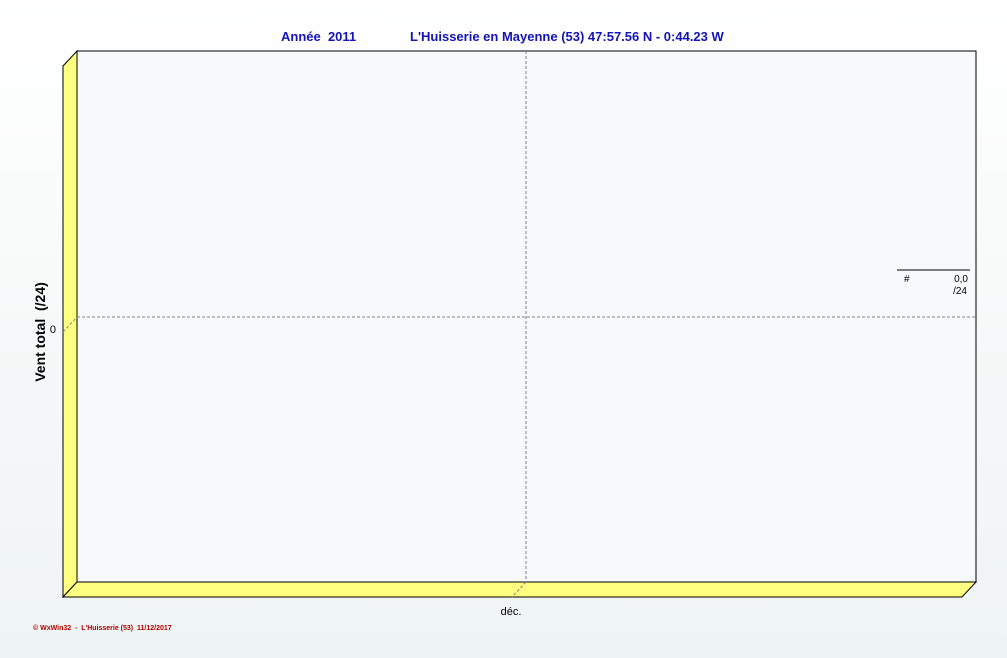  I want to click on chart-title-year: Année 2011, so click(318, 36).